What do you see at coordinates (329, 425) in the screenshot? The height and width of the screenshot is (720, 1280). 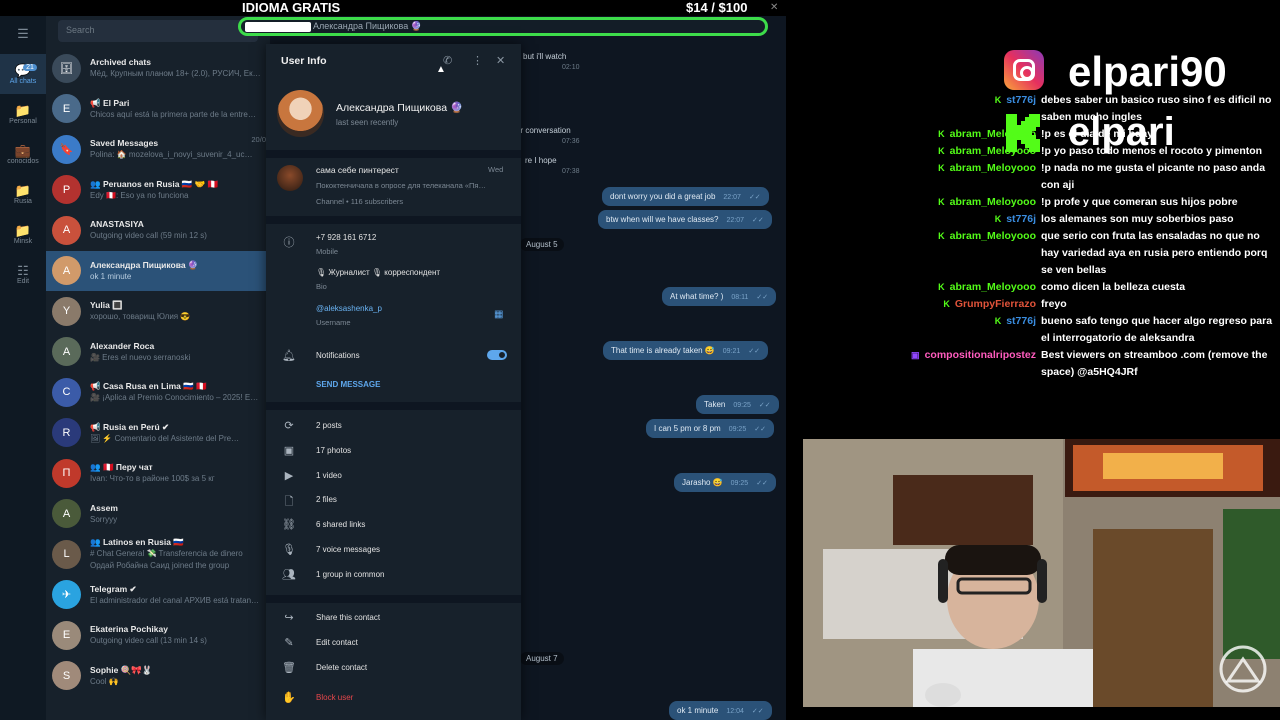 I see `media-row-0: 2 posts` at bounding box center [329, 425].